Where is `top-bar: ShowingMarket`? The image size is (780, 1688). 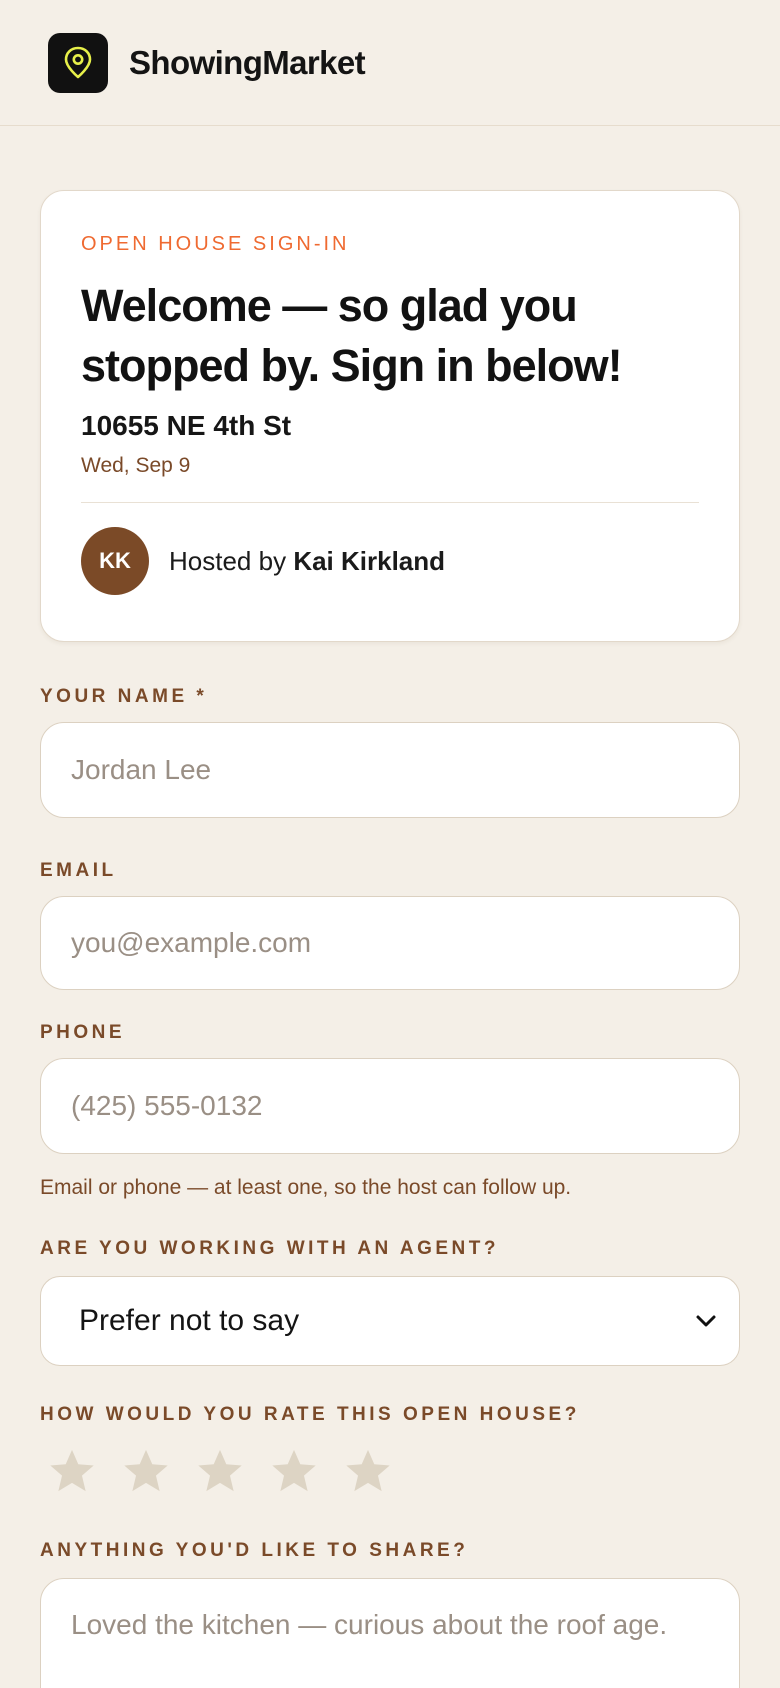 top-bar: ShowingMarket is located at coordinates (390, 63).